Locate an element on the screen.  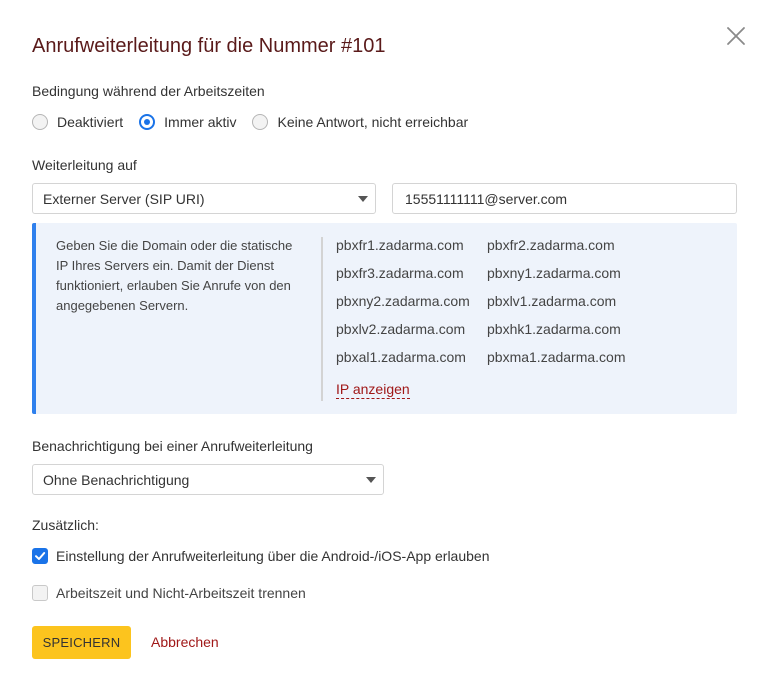
close-icon is located at coordinates (736, 36).